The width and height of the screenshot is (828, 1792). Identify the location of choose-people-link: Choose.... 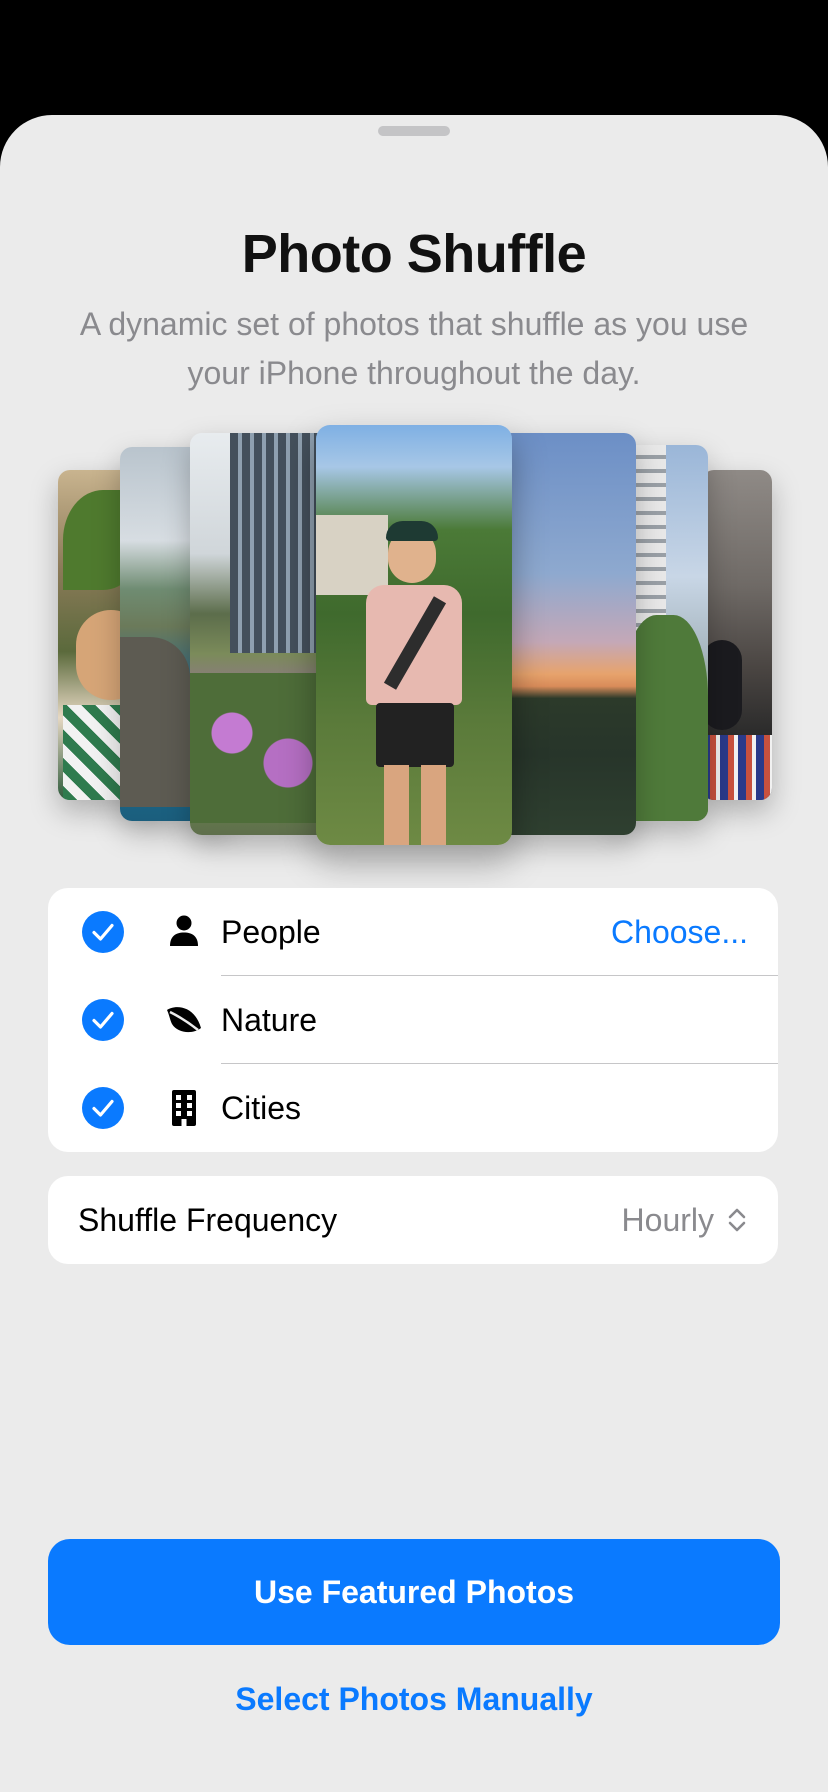
(679, 932).